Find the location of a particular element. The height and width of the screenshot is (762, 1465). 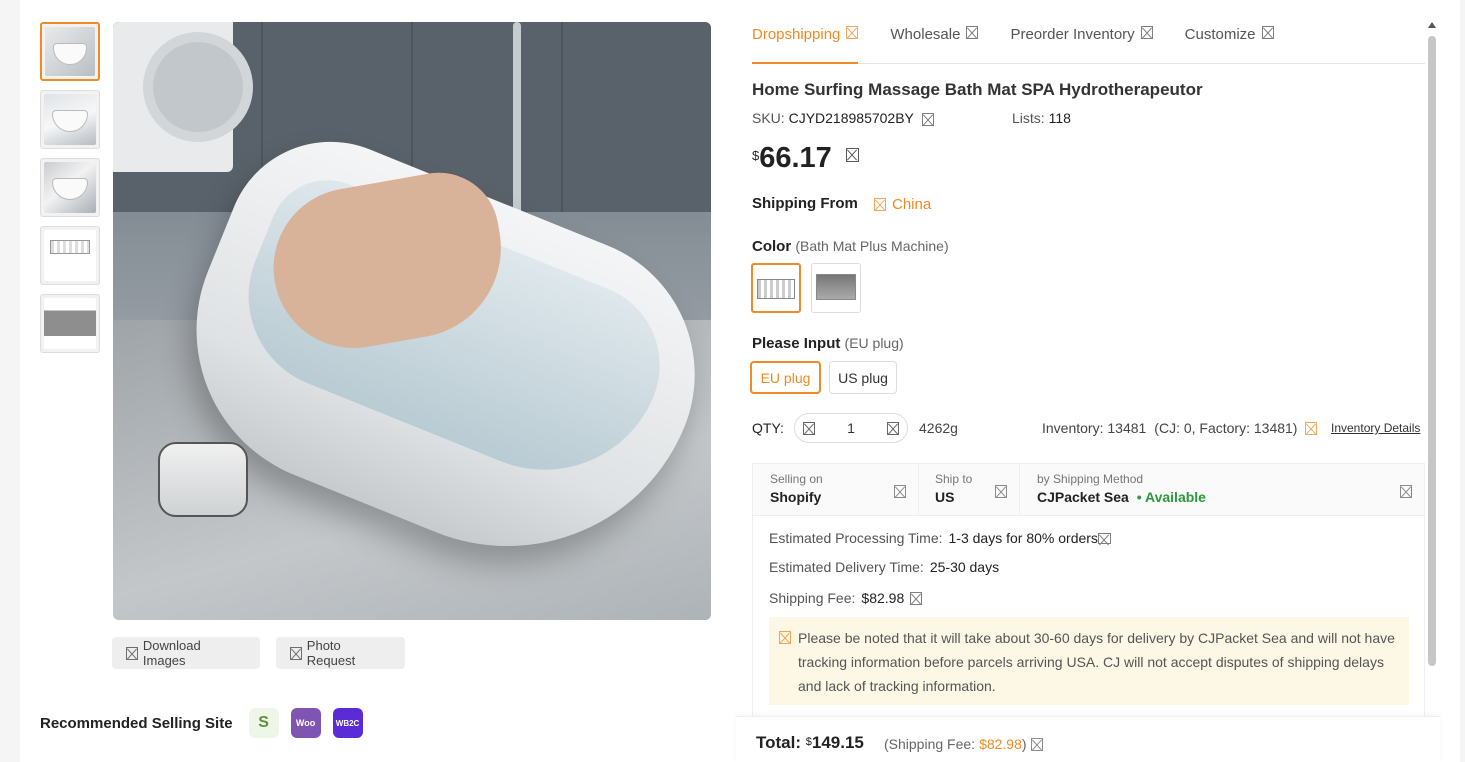

inventory-detail: (CJ: 0, Factory: 13481) is located at coordinates (1226, 428).